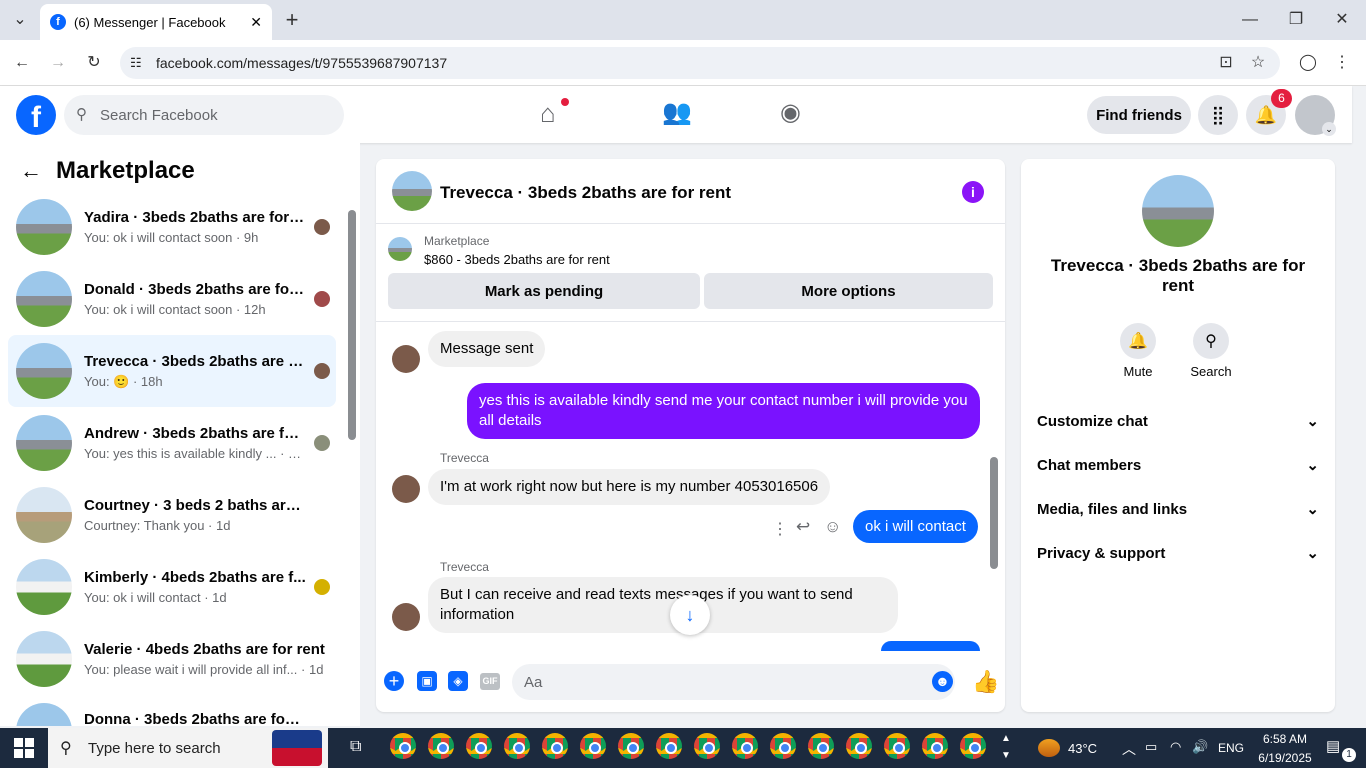  I want to click on listing-title: $860 - 3beds 2baths are for rent, so click(517, 259).